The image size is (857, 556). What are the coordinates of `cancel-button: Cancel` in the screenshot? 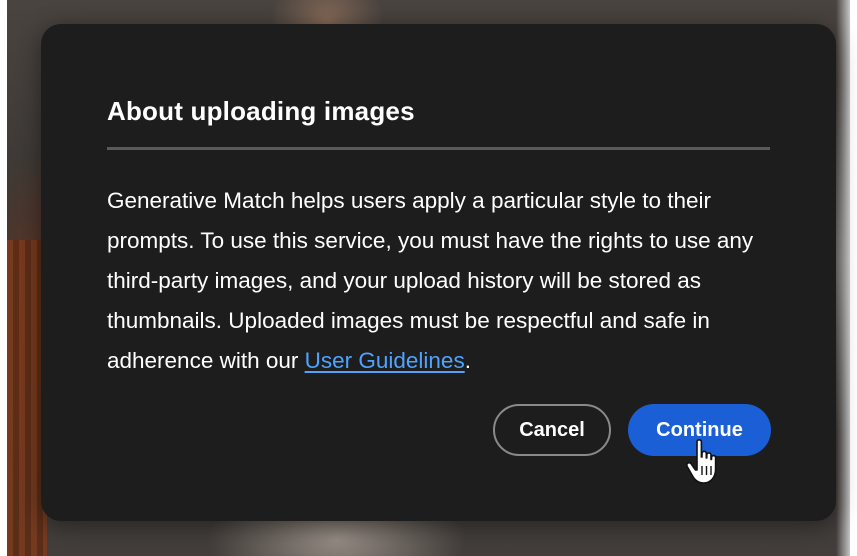 It's located at (552, 430).